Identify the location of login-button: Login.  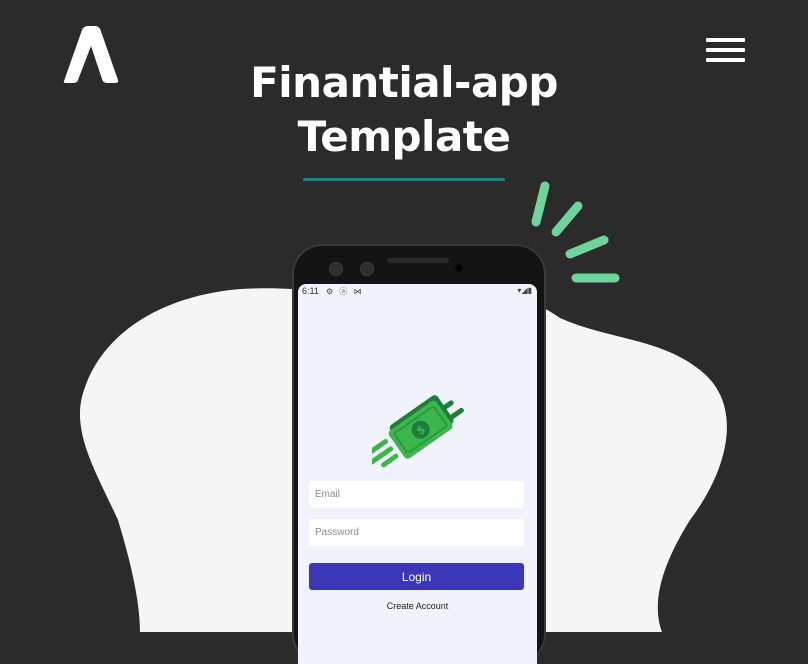
(416, 576).